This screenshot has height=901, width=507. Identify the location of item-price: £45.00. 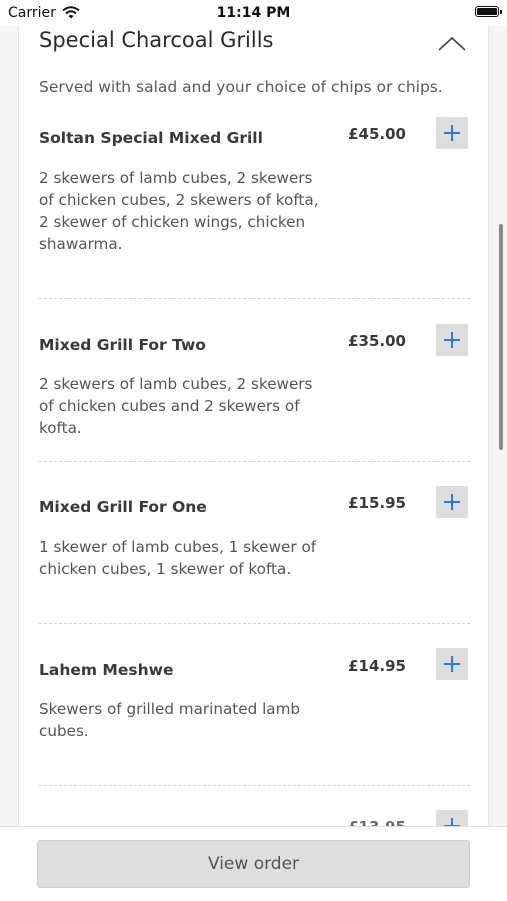
(377, 134).